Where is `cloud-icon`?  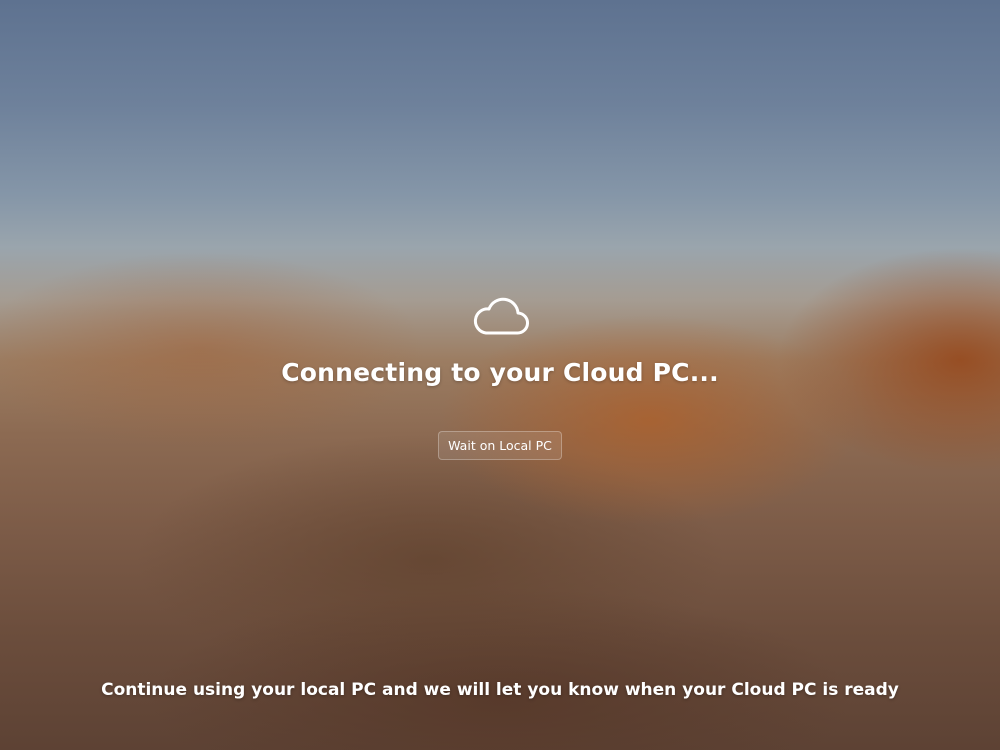 cloud-icon is located at coordinates (501, 316).